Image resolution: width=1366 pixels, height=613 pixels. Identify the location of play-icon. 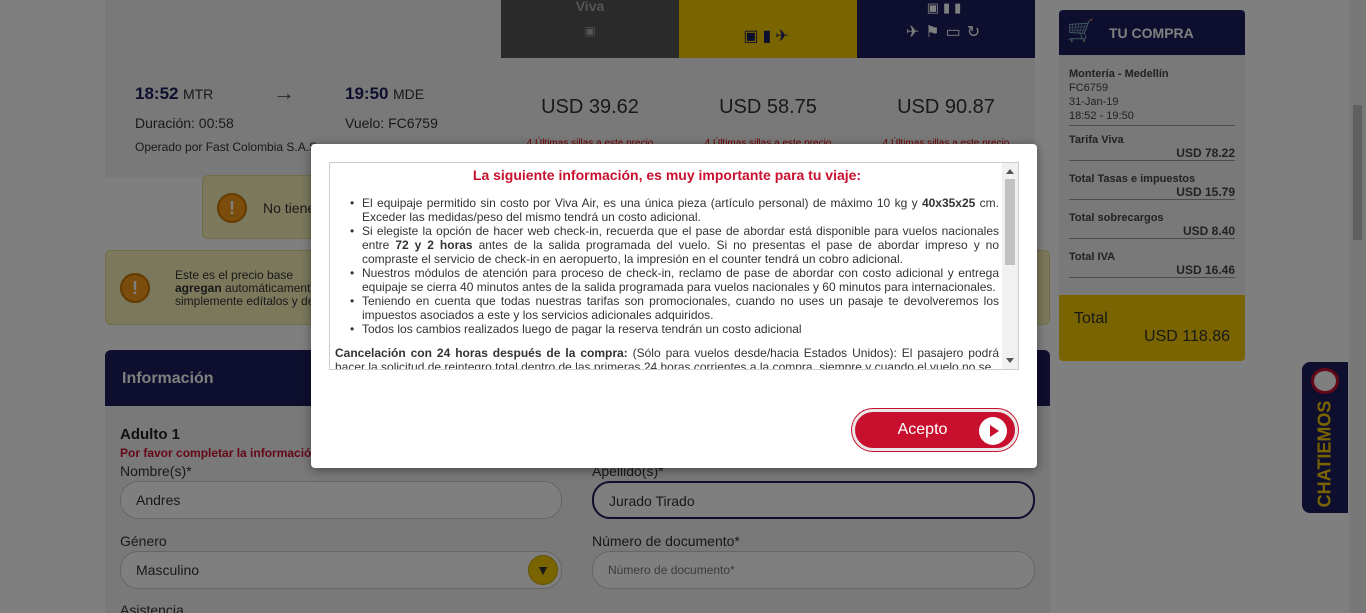
(993, 431).